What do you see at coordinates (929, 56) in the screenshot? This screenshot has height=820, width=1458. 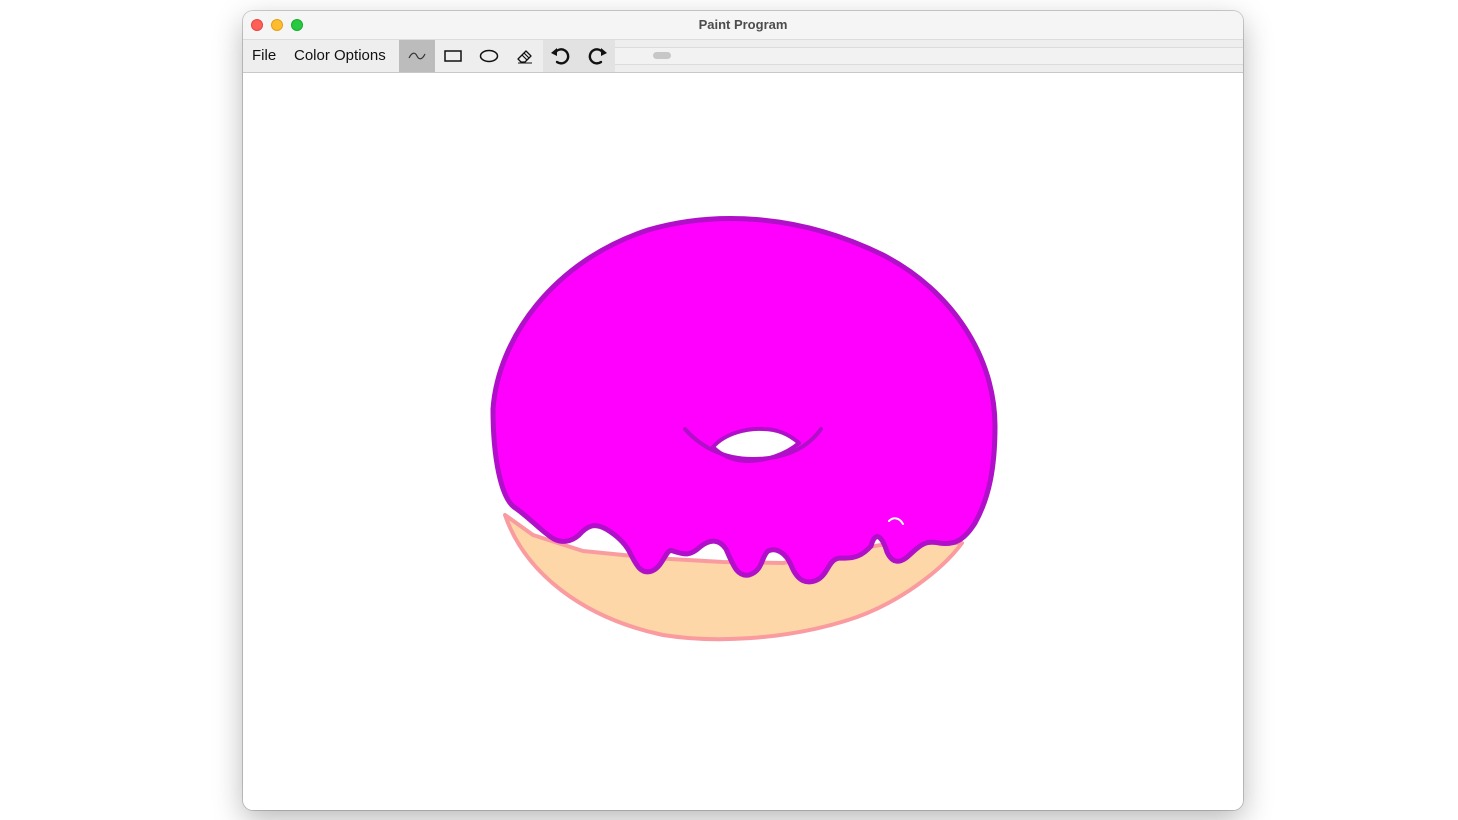 I see `brush-size-slider` at bounding box center [929, 56].